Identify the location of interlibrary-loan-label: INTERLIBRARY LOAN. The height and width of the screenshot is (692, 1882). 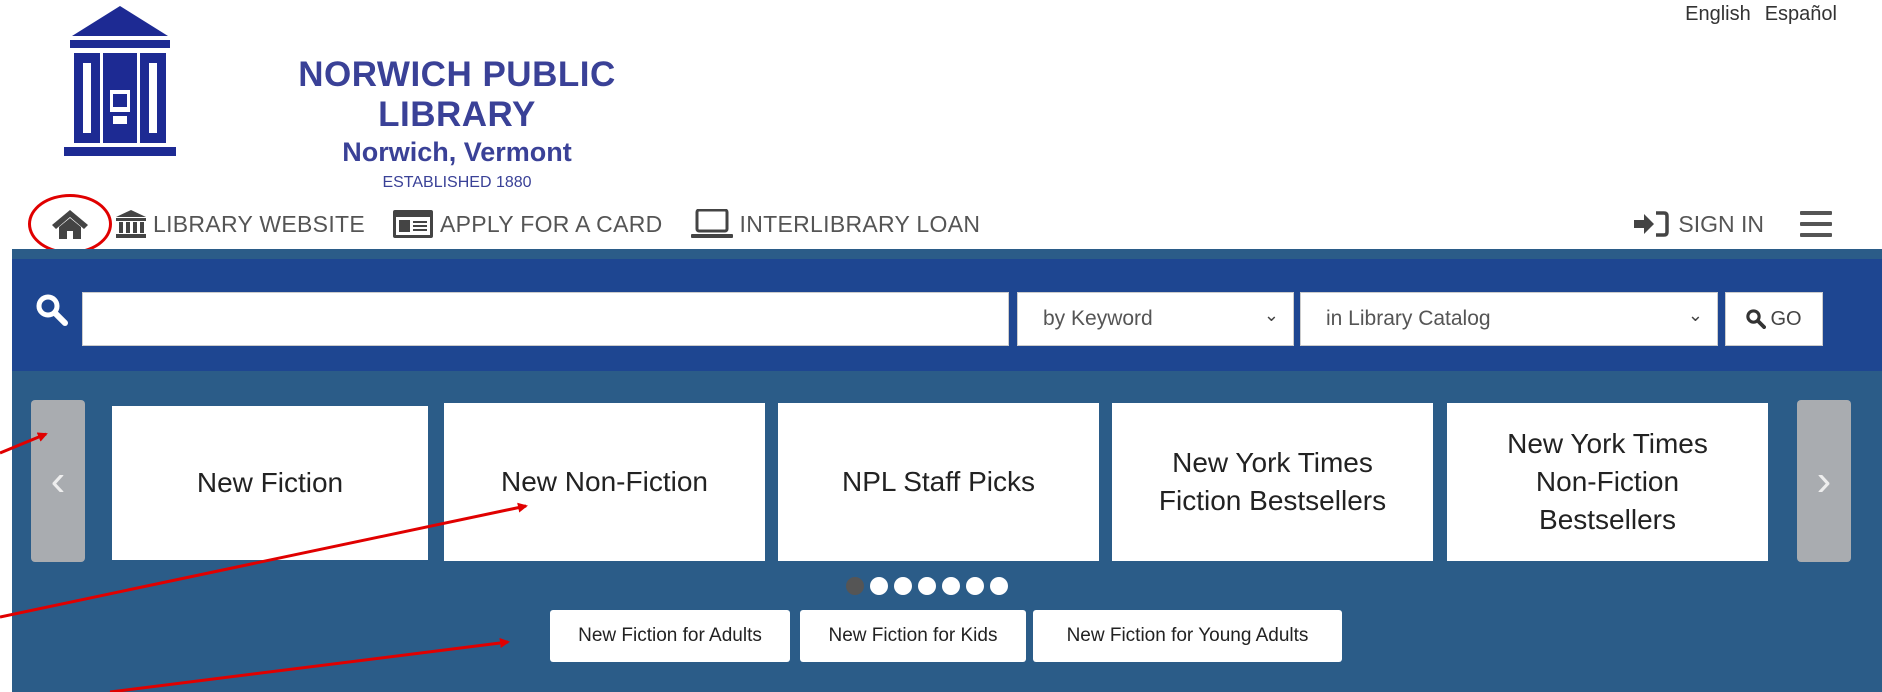
(860, 223).